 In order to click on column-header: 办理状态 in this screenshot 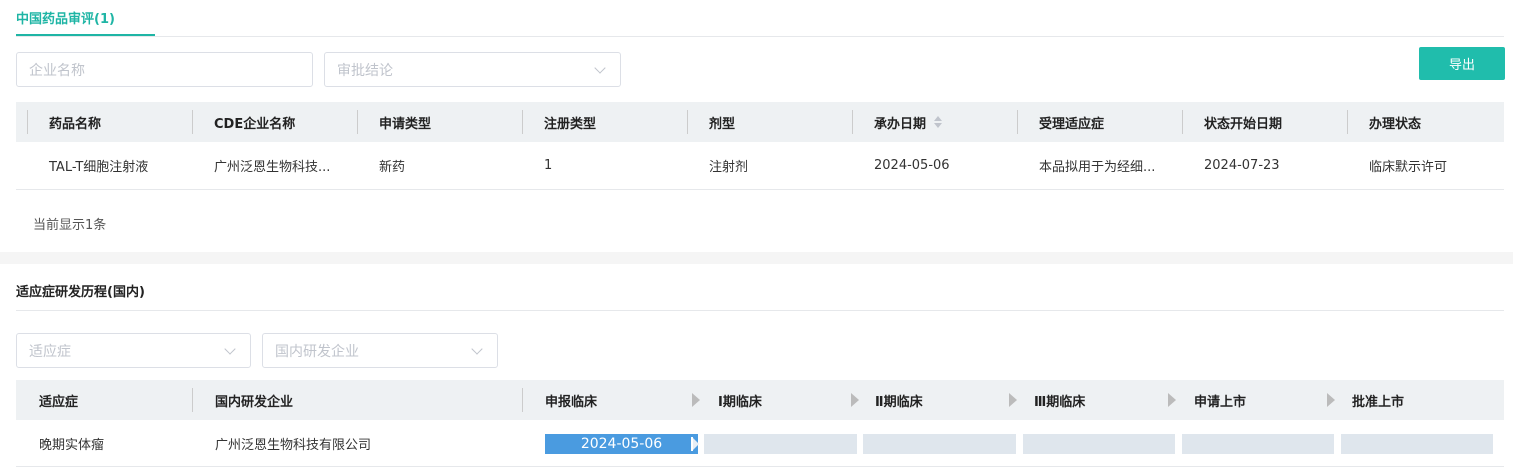, I will do `click(1395, 124)`.